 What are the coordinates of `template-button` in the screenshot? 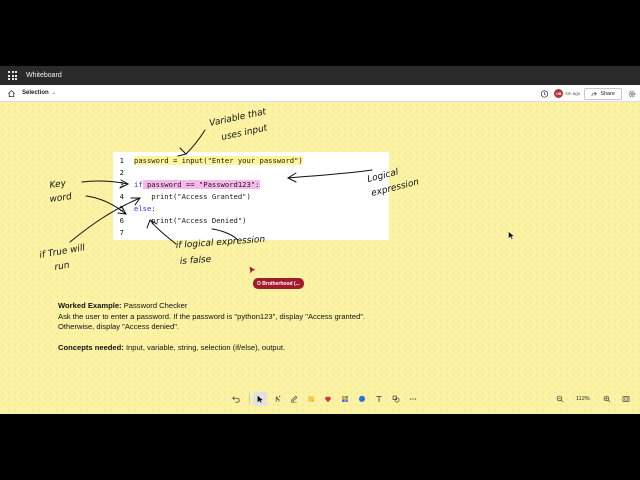 It's located at (345, 399).